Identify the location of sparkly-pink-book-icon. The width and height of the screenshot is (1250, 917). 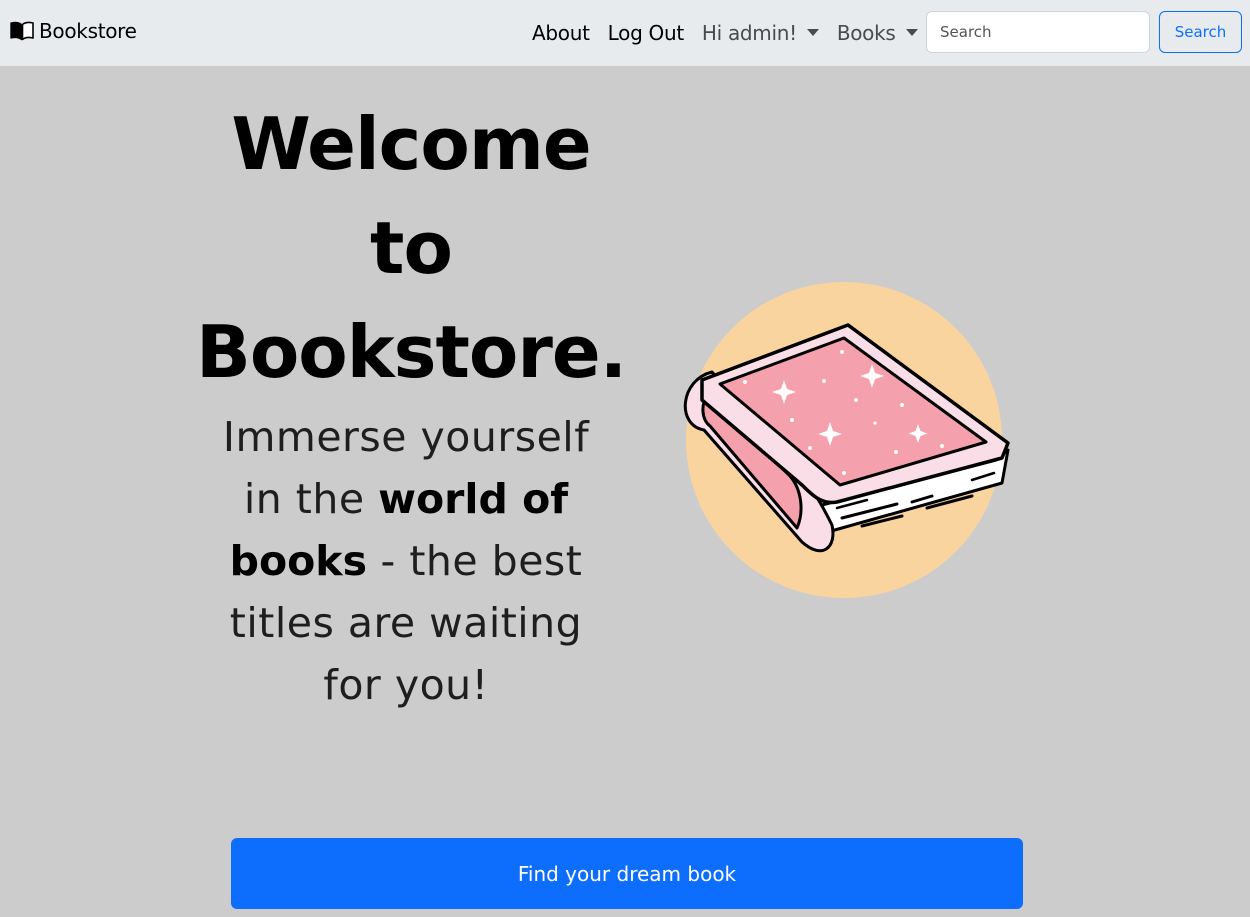
(846, 440).